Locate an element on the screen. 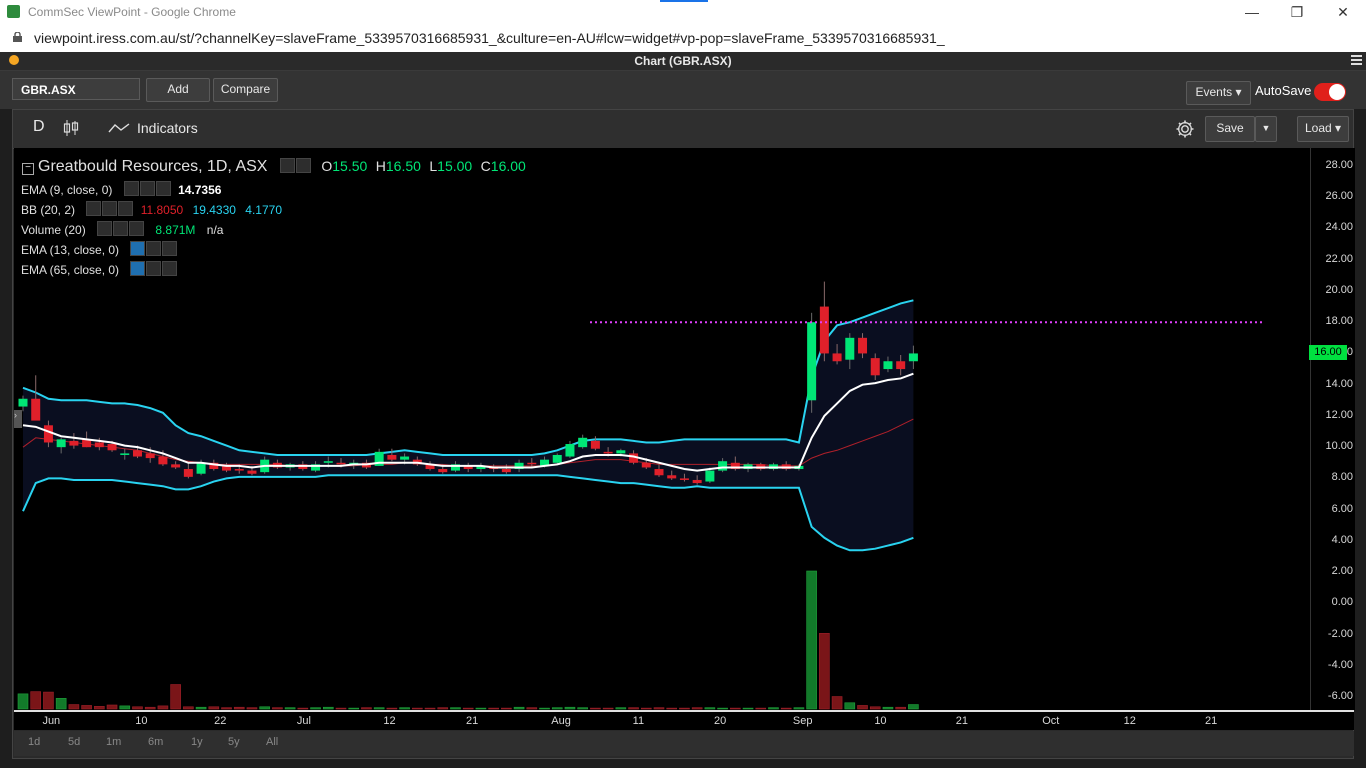  x-tick-label: Oct is located at coordinates (1051, 721).